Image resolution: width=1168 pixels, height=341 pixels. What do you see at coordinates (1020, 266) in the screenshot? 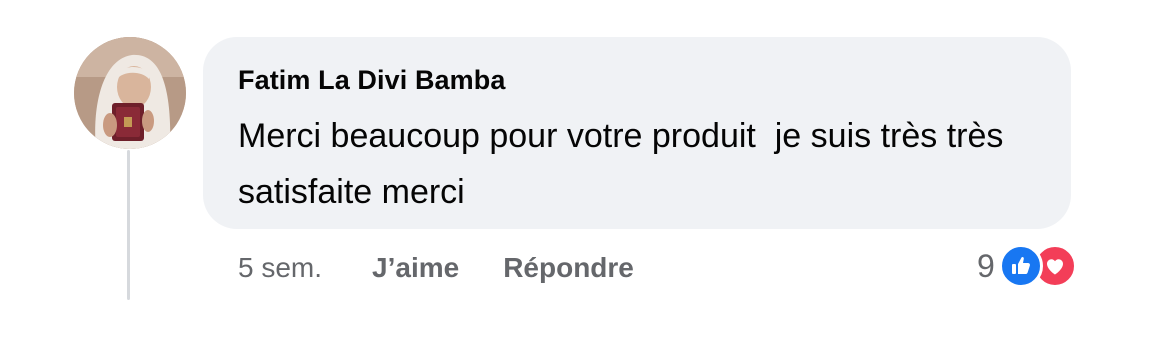
I see `like-icon` at bounding box center [1020, 266].